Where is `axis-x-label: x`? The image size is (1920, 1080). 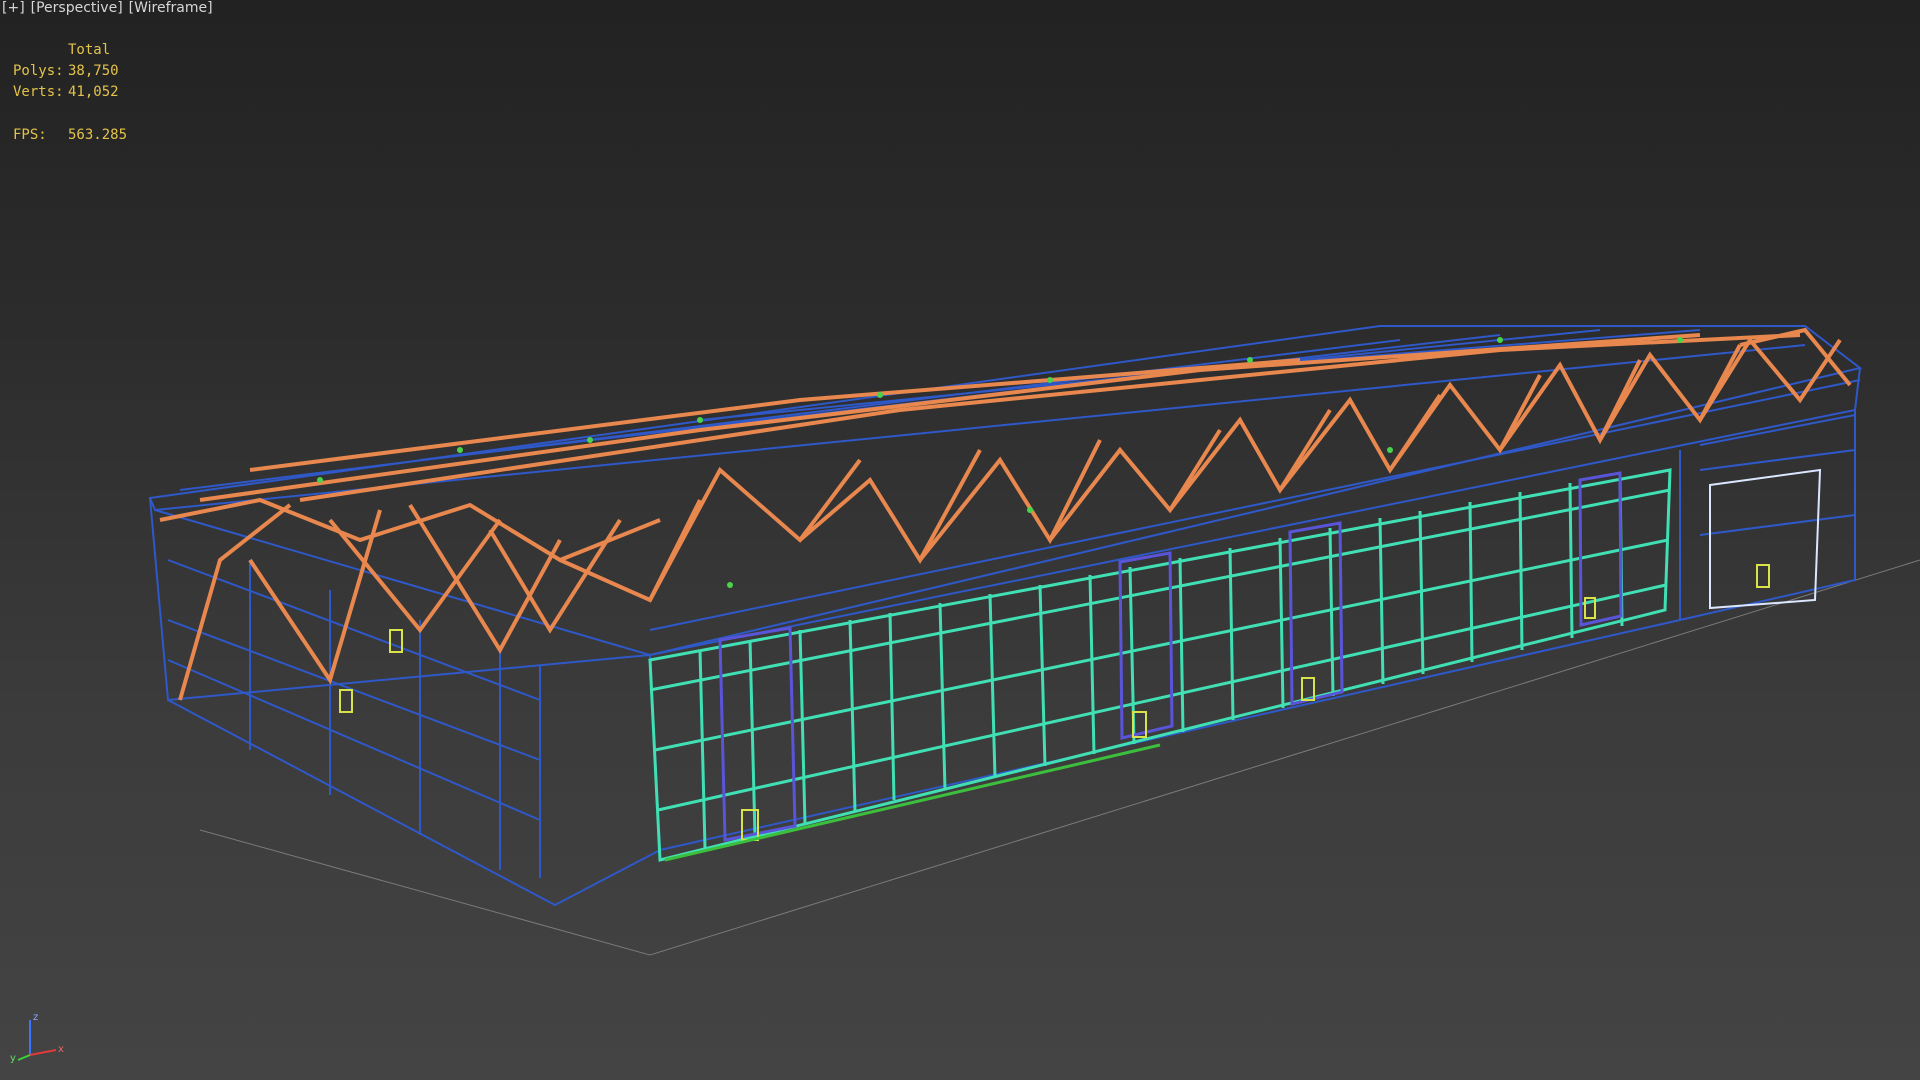 axis-x-label: x is located at coordinates (61, 1049).